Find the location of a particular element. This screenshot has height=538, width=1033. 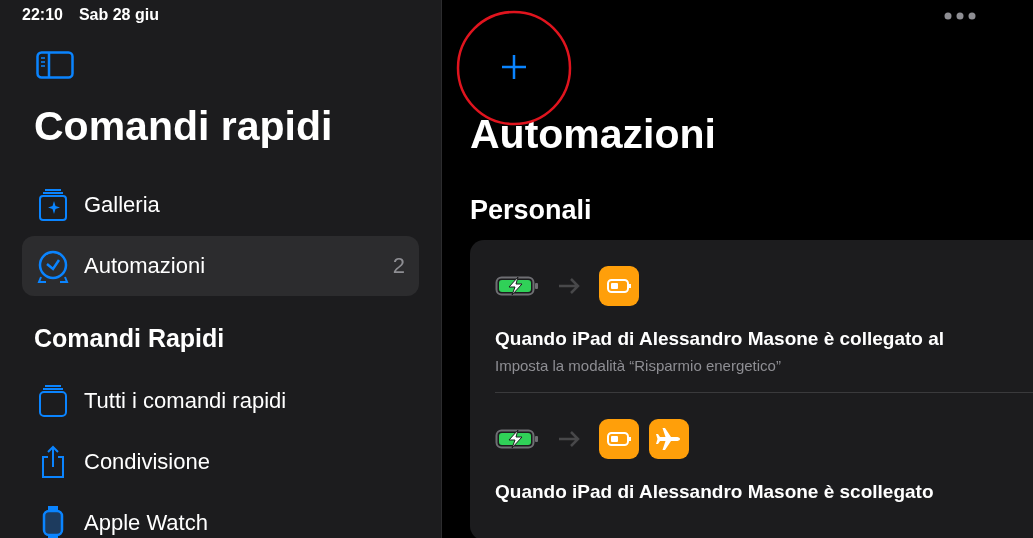

automation-row: Quando iPad di Alessandro Masone è collegato al Imposta la modalità “Risparmio energetico” is located at coordinates (764, 316).